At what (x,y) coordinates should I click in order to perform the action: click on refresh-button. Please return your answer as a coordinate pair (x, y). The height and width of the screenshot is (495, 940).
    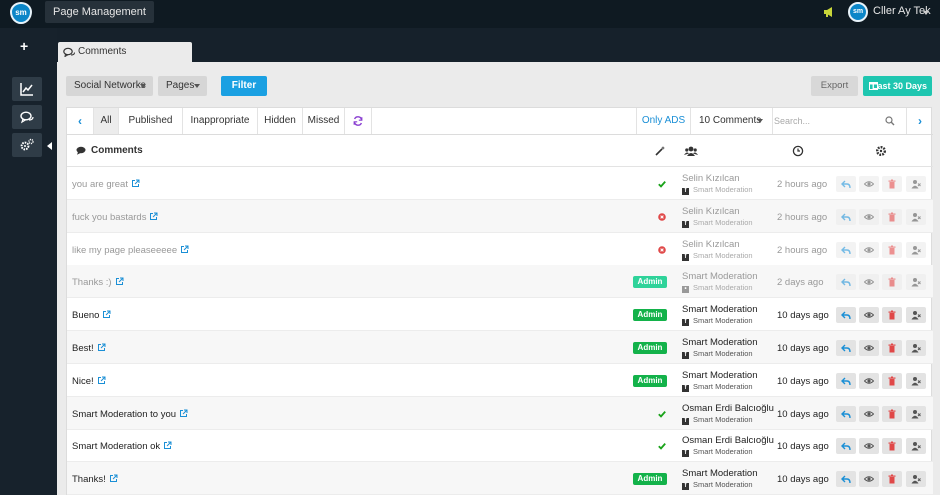
    Looking at the image, I should click on (358, 121).